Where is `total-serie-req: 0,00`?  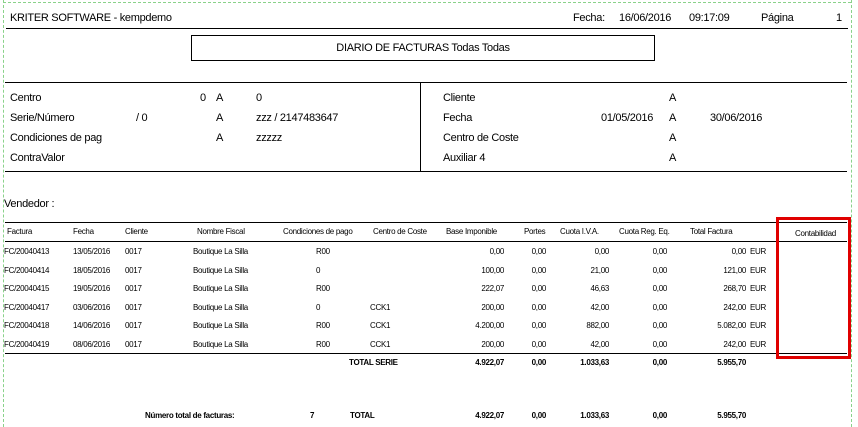 total-serie-req: 0,00 is located at coordinates (660, 362).